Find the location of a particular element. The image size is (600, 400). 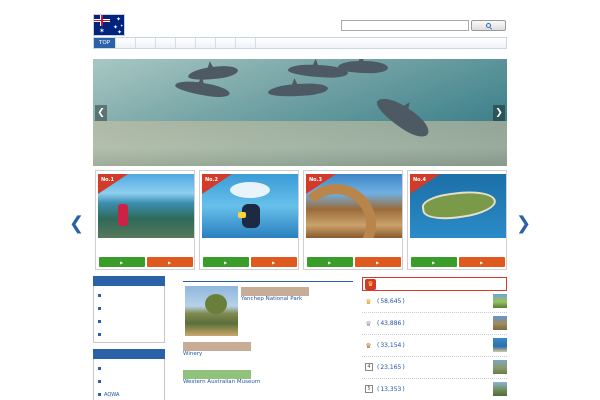

news-item: Yanchep National Park is located at coordinates (268, 312).